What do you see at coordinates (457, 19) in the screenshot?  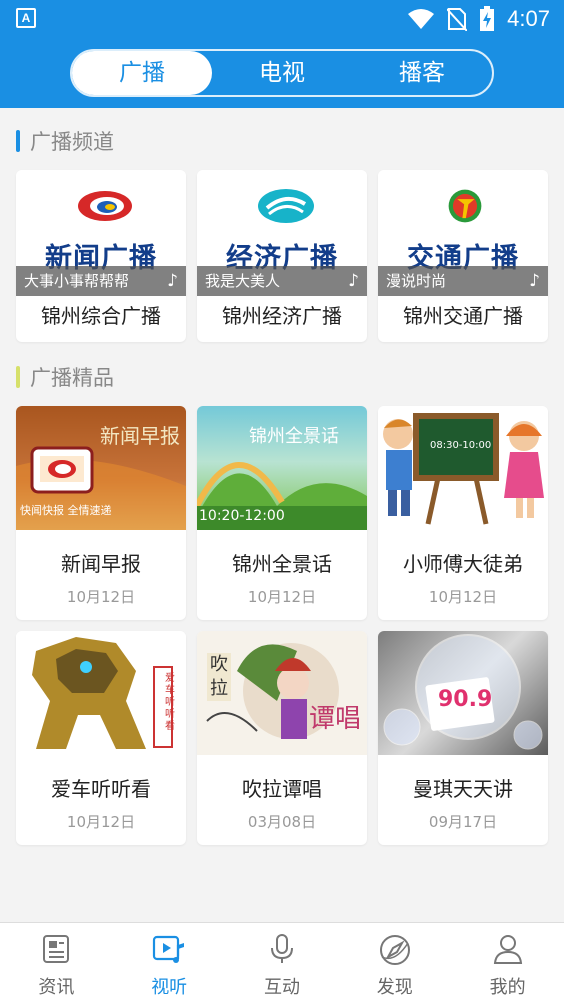 I see `no-sim-icon` at bounding box center [457, 19].